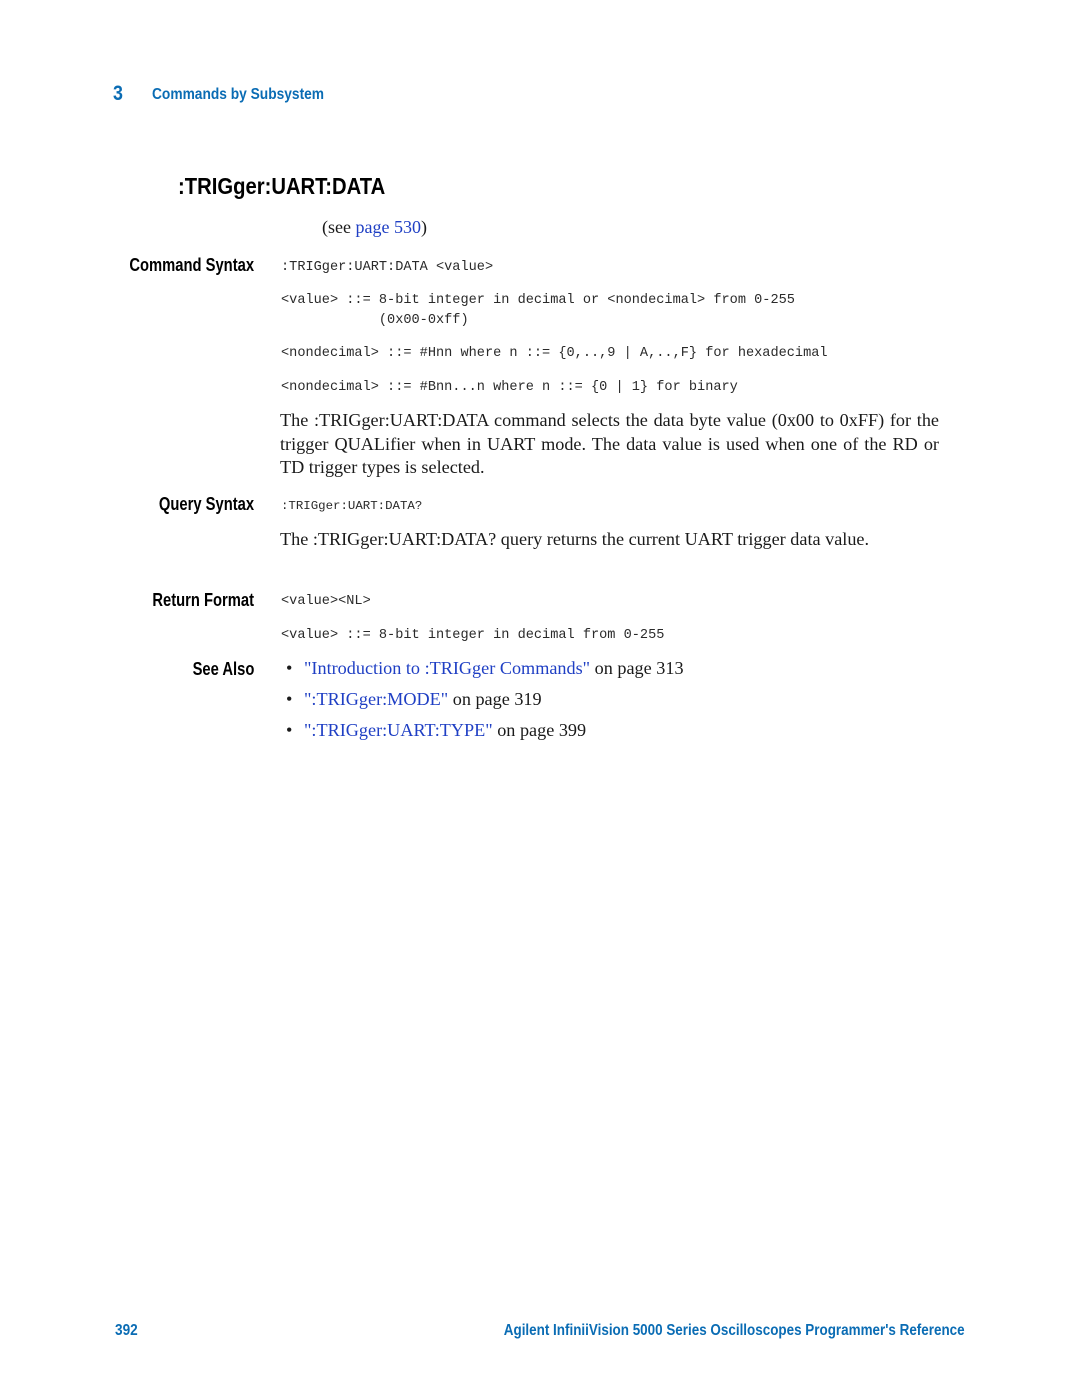 This screenshot has width=1080, height=1397. I want to click on value-range-hex: (0x00-0xff), so click(375, 320).